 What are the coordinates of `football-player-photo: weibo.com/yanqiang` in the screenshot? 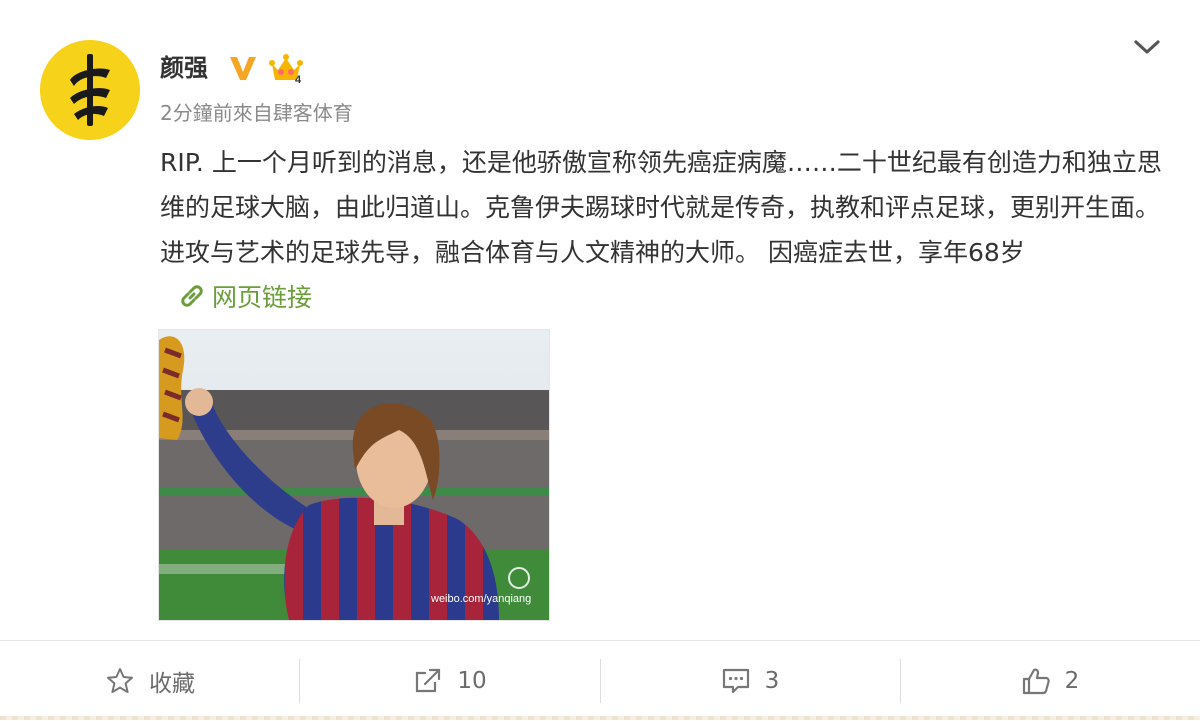 It's located at (354, 475).